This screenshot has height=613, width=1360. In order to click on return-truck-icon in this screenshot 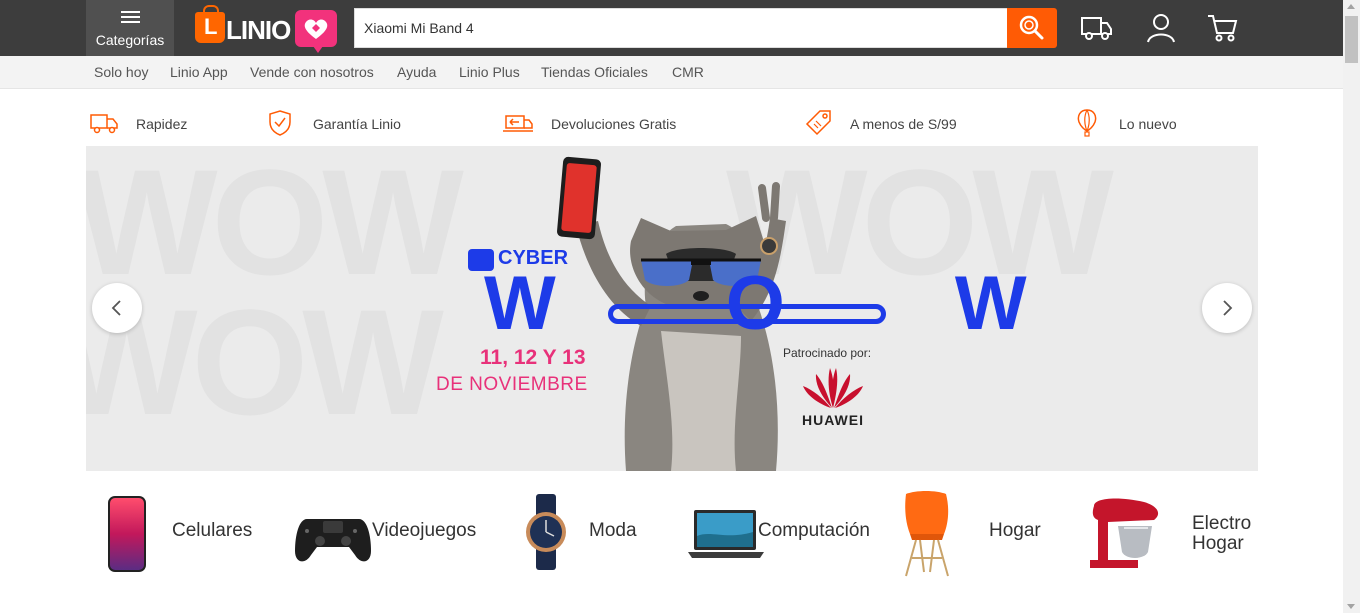, I will do `click(518, 123)`.